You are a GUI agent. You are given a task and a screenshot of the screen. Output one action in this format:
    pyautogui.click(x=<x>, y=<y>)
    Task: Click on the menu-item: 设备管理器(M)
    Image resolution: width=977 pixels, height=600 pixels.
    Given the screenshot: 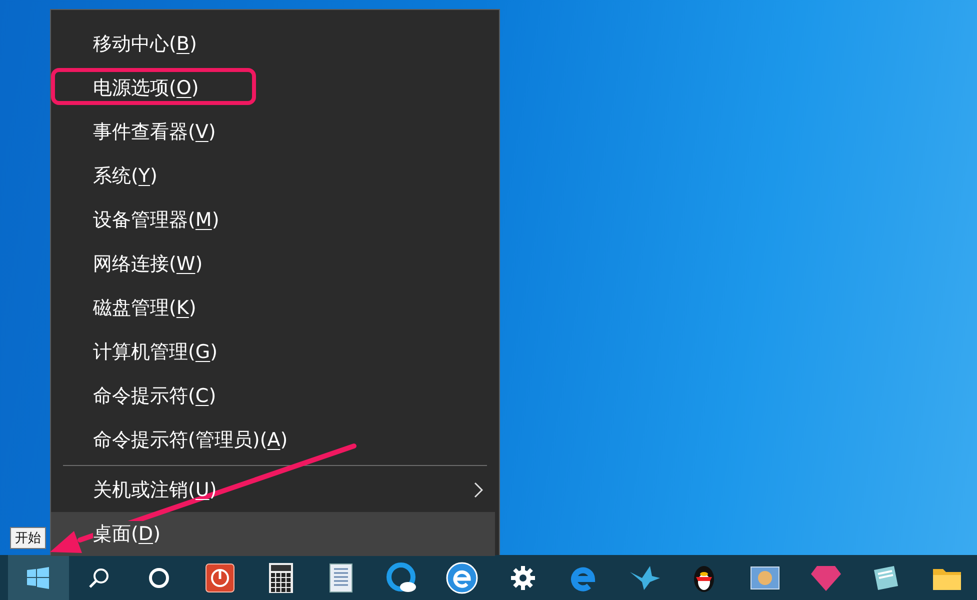 What is the action you would take?
    pyautogui.click(x=273, y=220)
    